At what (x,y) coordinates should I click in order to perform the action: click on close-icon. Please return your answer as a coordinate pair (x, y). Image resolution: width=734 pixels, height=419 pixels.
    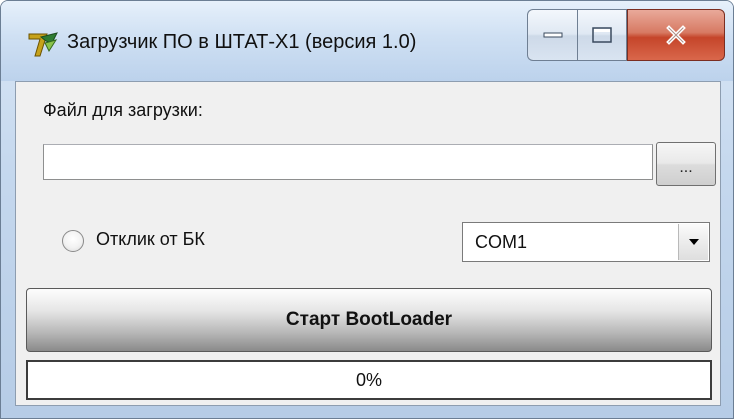
    Looking at the image, I should click on (676, 35).